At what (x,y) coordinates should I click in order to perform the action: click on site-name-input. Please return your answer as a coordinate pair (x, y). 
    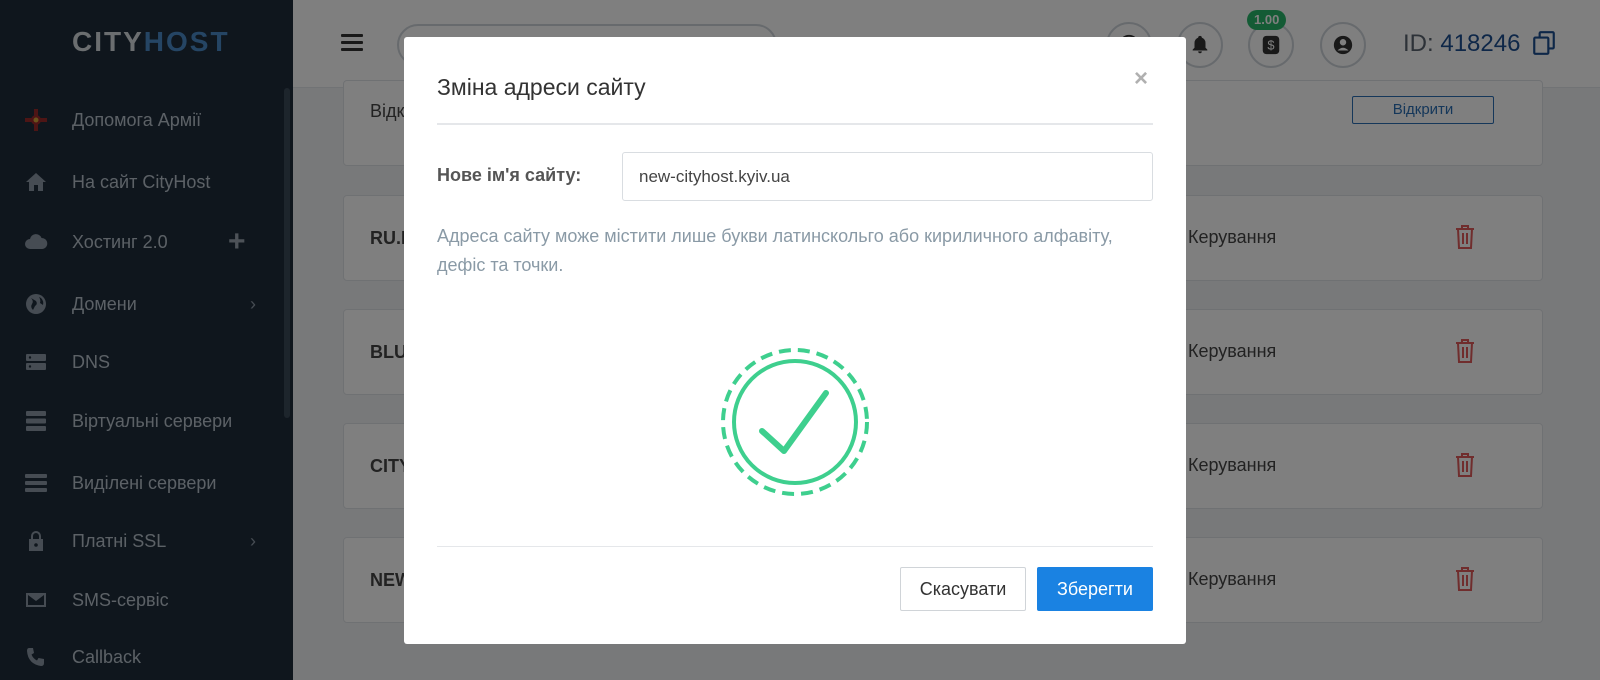
    Looking at the image, I should click on (887, 176).